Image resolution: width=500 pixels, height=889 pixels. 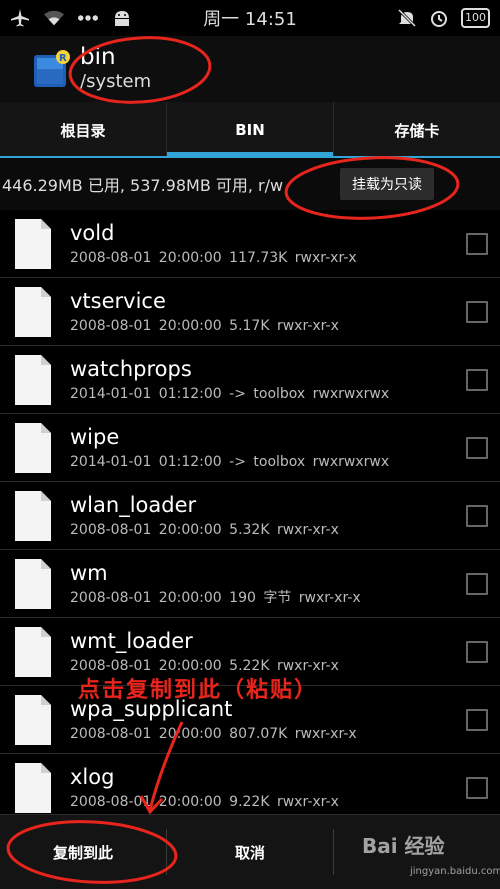 What do you see at coordinates (51, 69) in the screenshot?
I see `root-explorer-icon: R` at bounding box center [51, 69].